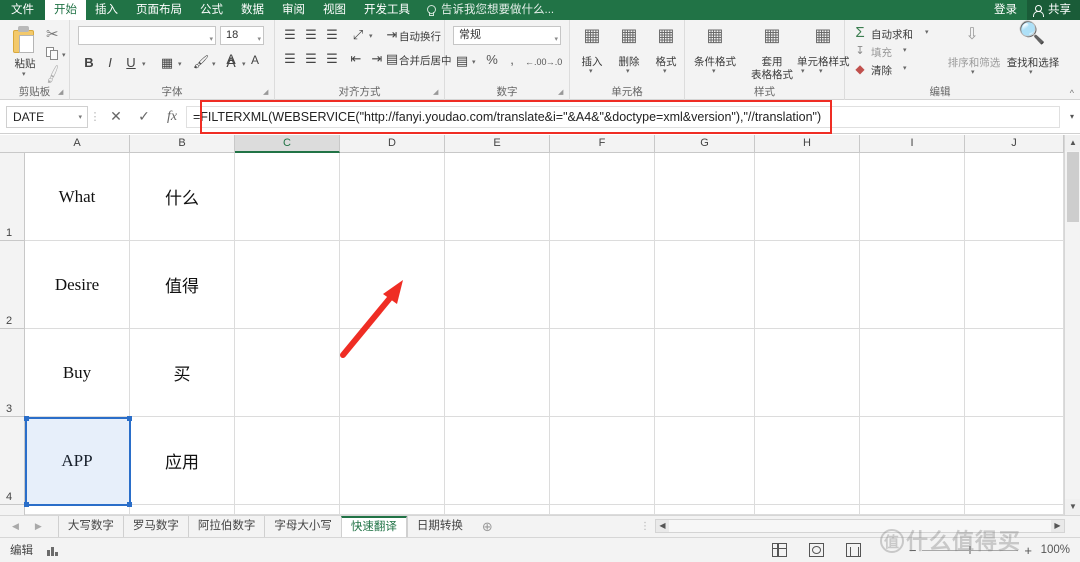  What do you see at coordinates (167, 63) in the screenshot?
I see `borders-icon: ▦` at bounding box center [167, 63].